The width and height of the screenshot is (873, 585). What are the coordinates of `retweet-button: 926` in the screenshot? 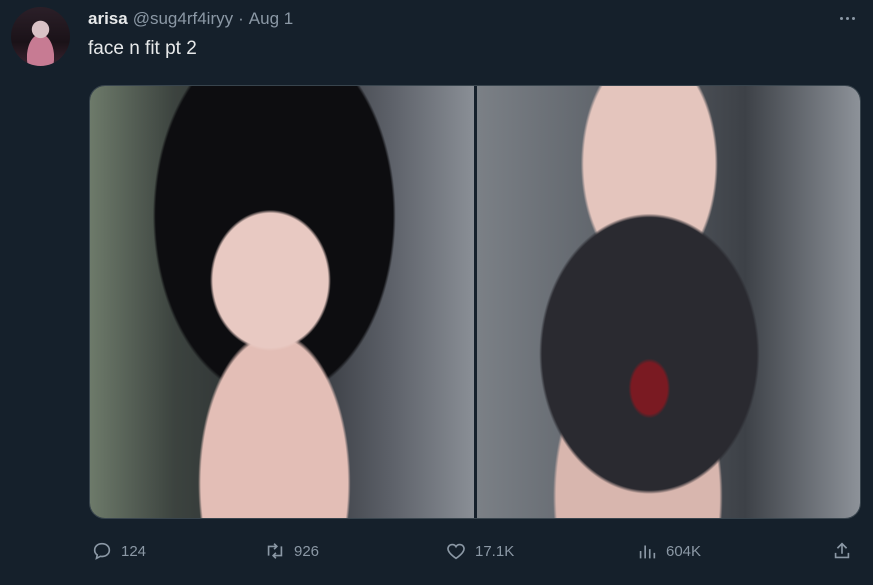 It's located at (291, 551).